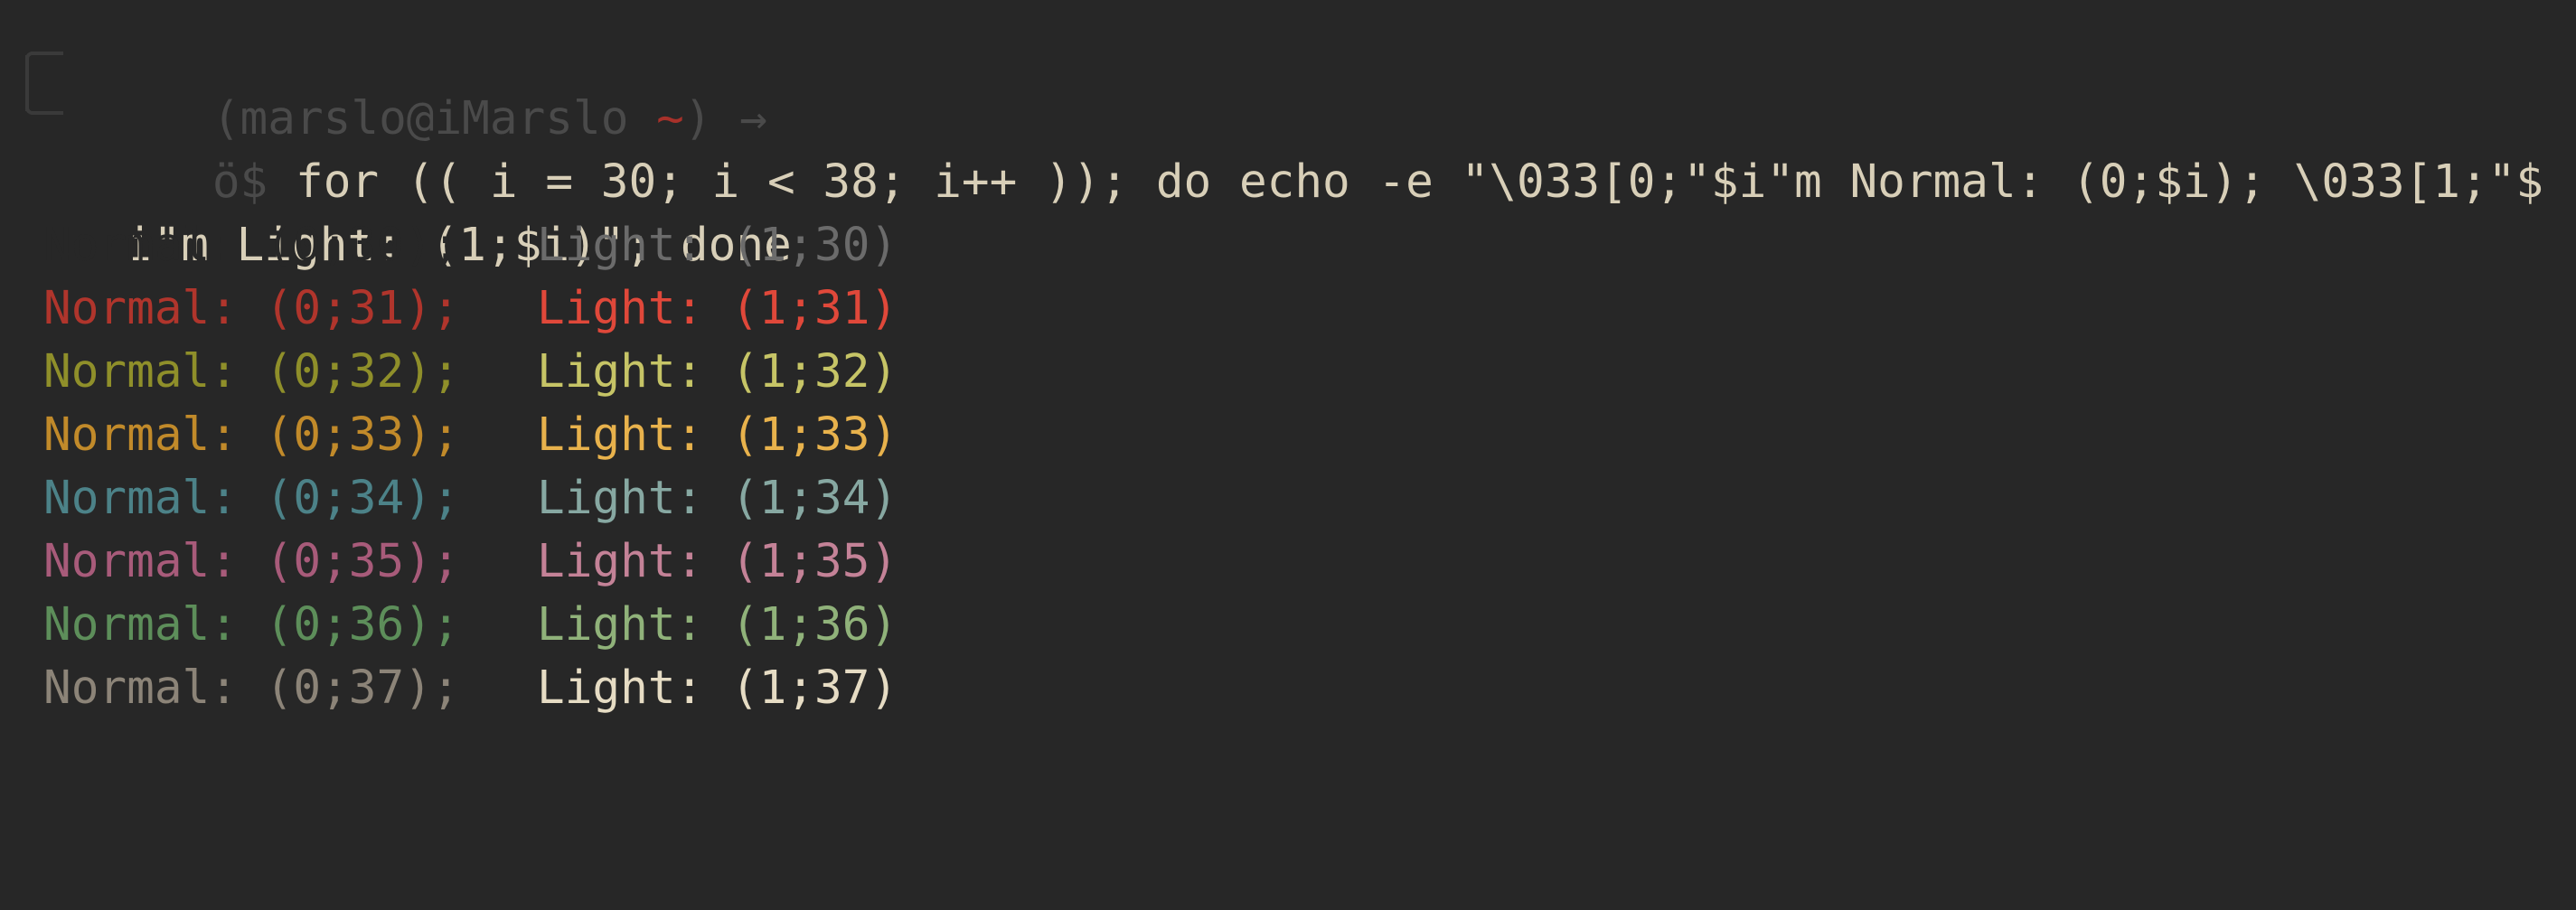 Image resolution: width=2576 pixels, height=910 pixels. I want to click on output-row: Normal: (0;35); Light: (1;35), so click(449, 562).